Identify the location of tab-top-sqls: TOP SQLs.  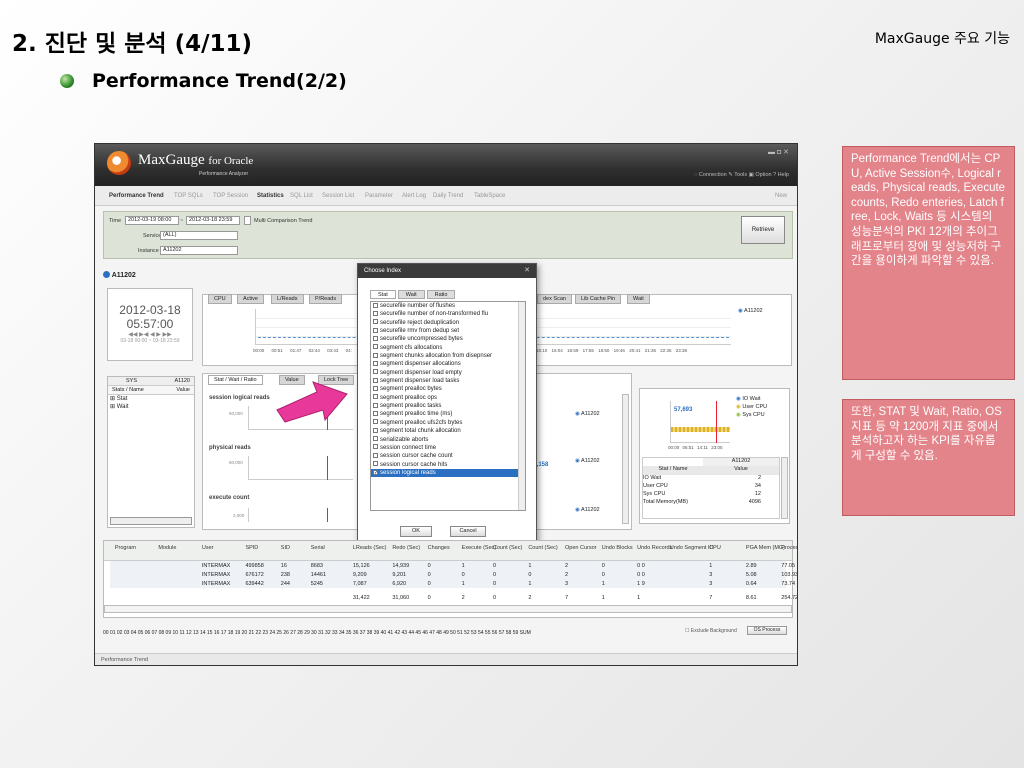
(188, 196).